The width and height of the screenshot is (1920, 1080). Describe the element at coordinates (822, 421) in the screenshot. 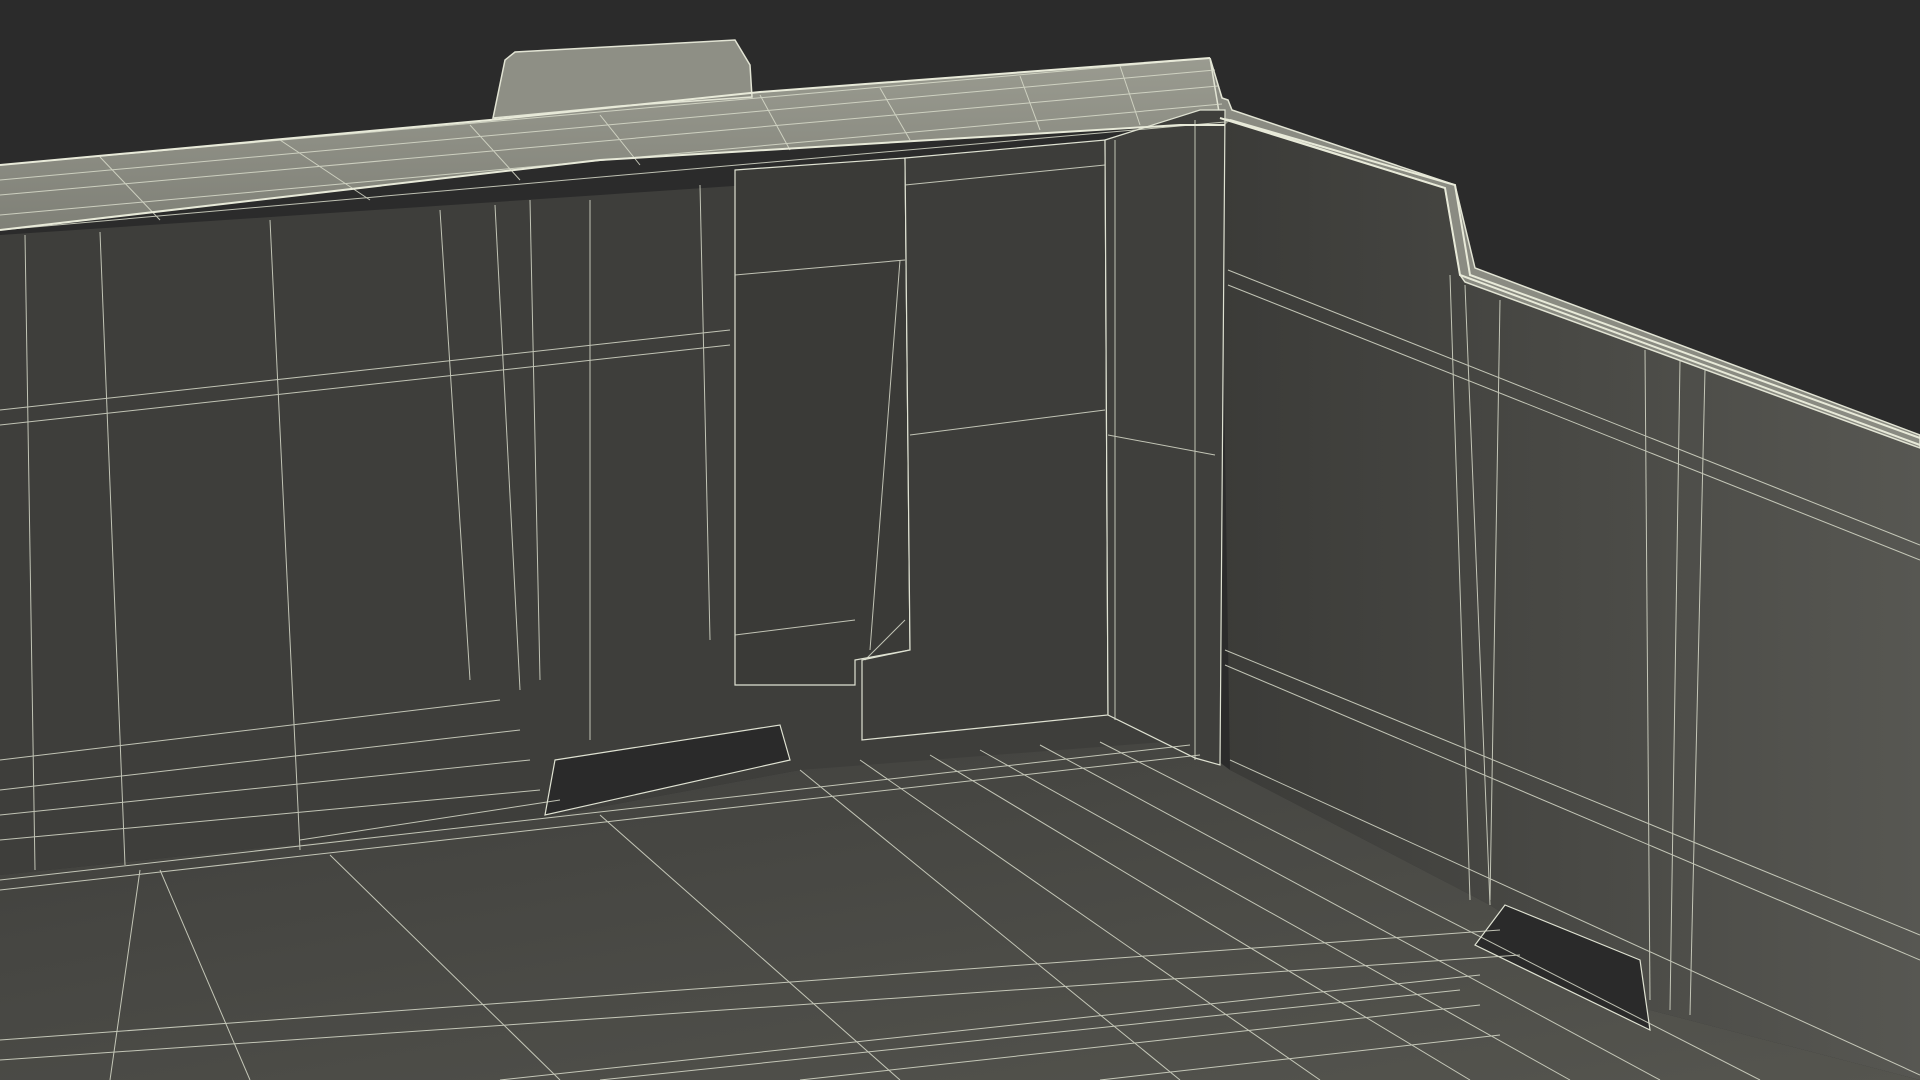

I see `divider-panel-left` at that location.